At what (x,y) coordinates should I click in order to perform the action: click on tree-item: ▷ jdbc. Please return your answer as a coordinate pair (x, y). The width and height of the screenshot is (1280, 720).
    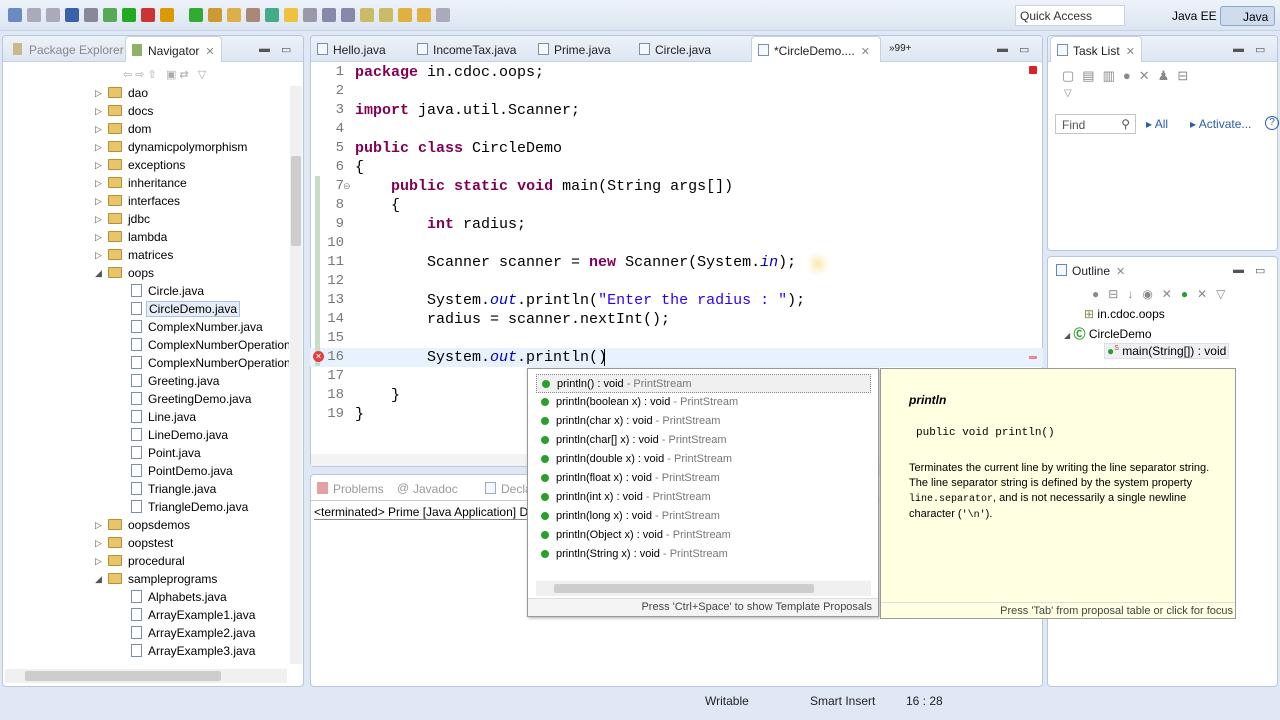
    Looking at the image, I should click on (146, 219).